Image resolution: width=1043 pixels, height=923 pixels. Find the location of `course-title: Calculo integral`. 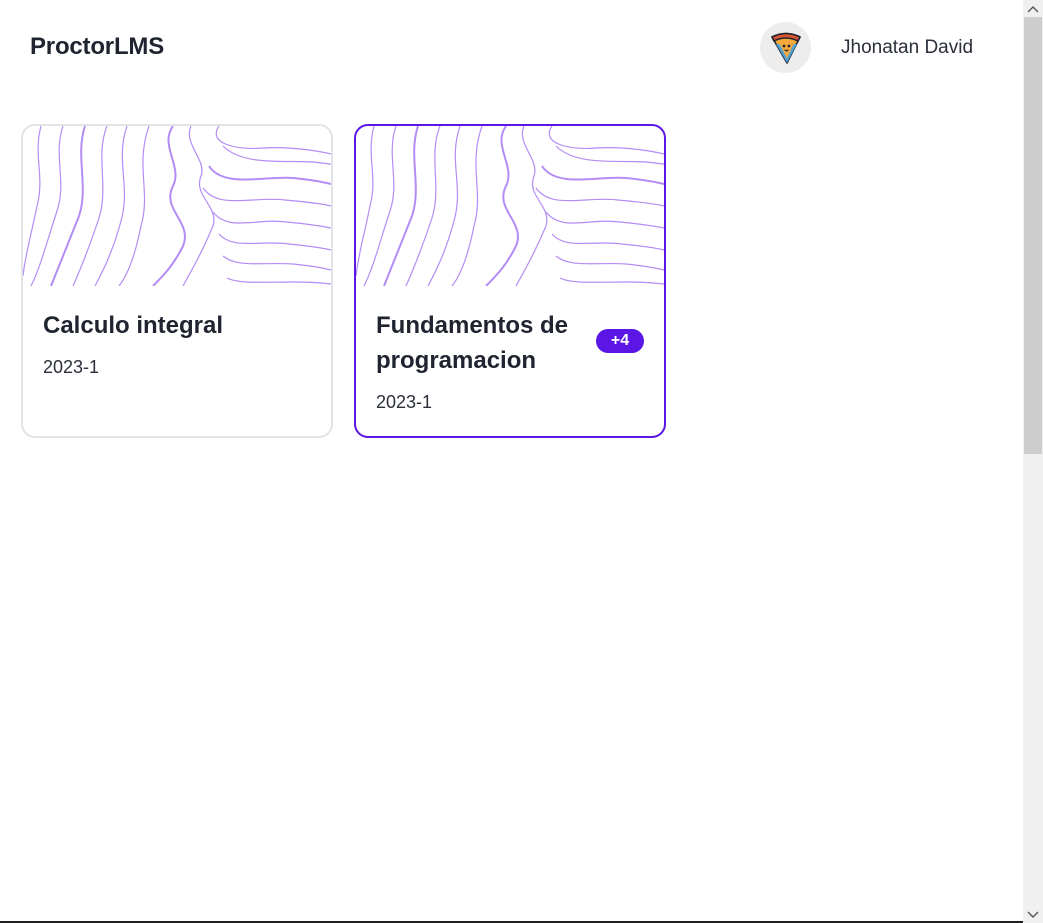

course-title: Calculo integral is located at coordinates (133, 325).